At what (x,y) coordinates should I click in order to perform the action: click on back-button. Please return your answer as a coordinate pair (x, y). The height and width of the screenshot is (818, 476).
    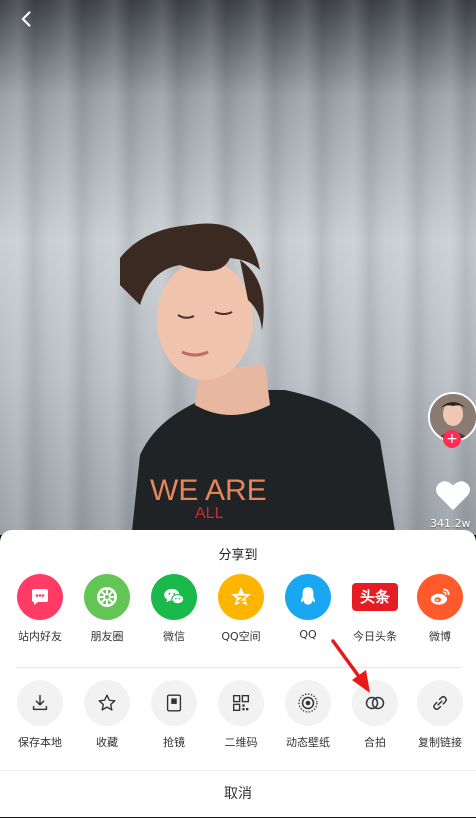
    Looking at the image, I should click on (27, 19).